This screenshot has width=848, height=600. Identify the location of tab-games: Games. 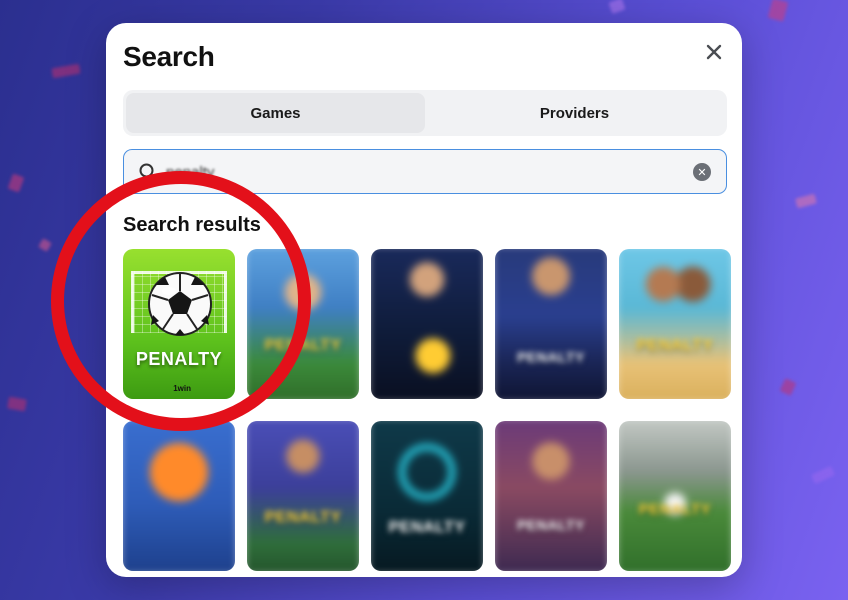
(275, 113).